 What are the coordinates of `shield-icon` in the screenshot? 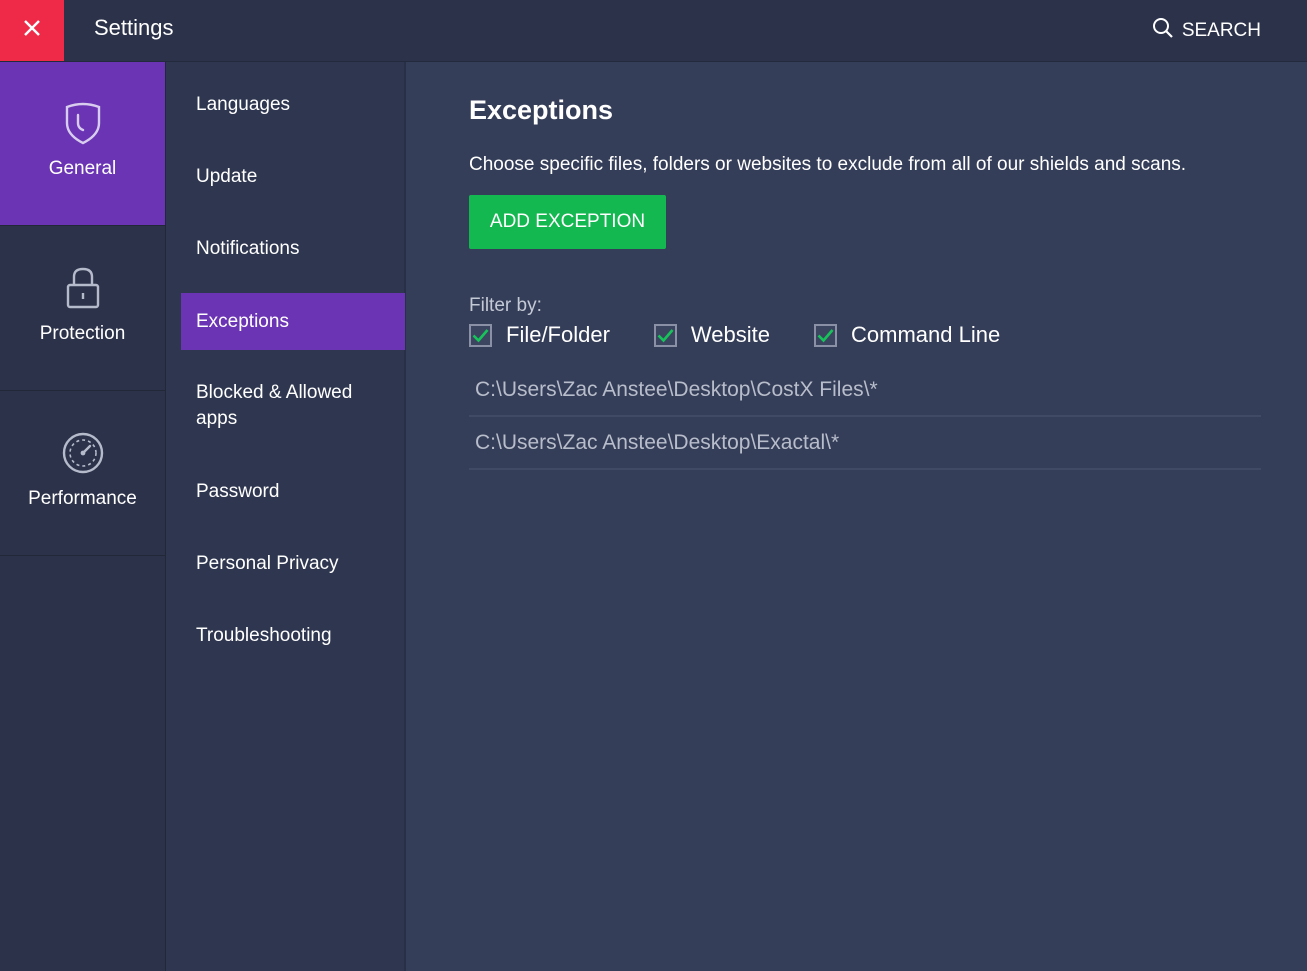 It's located at (83, 123).